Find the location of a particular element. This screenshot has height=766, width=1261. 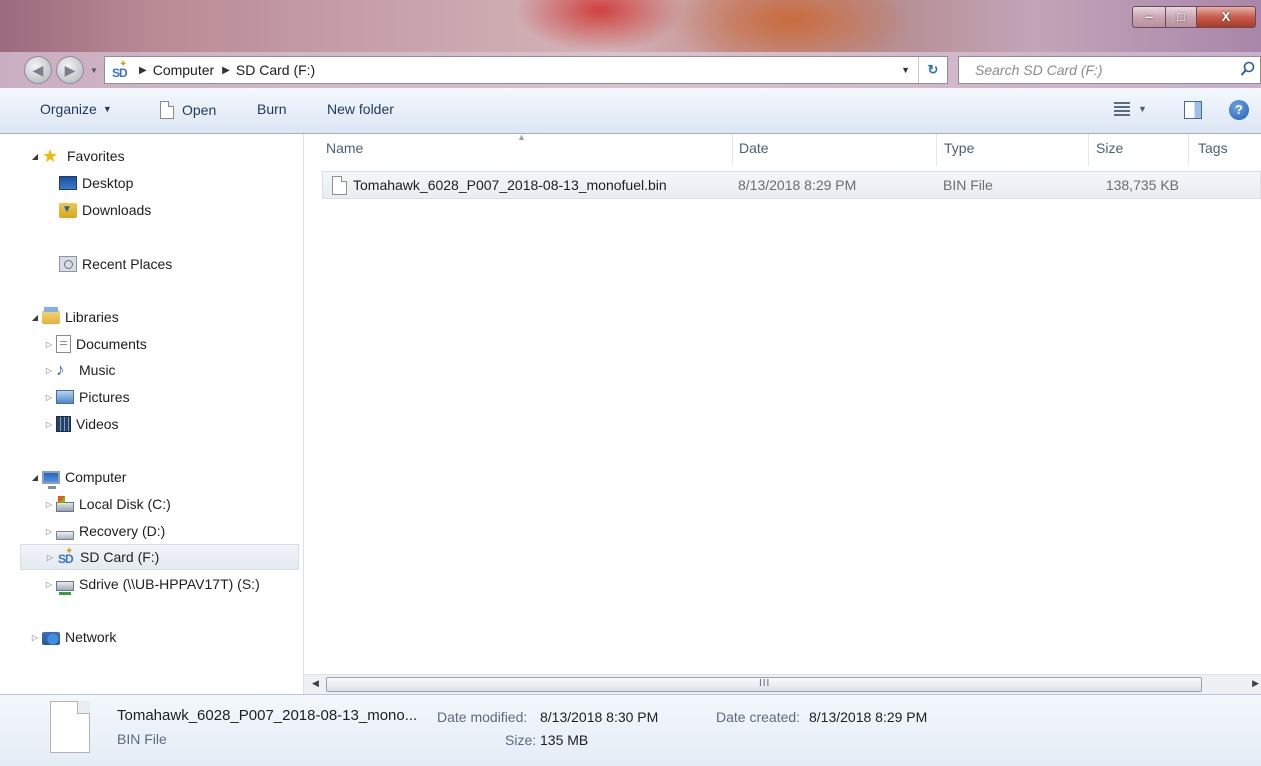

open-button: Open is located at coordinates (188, 110).